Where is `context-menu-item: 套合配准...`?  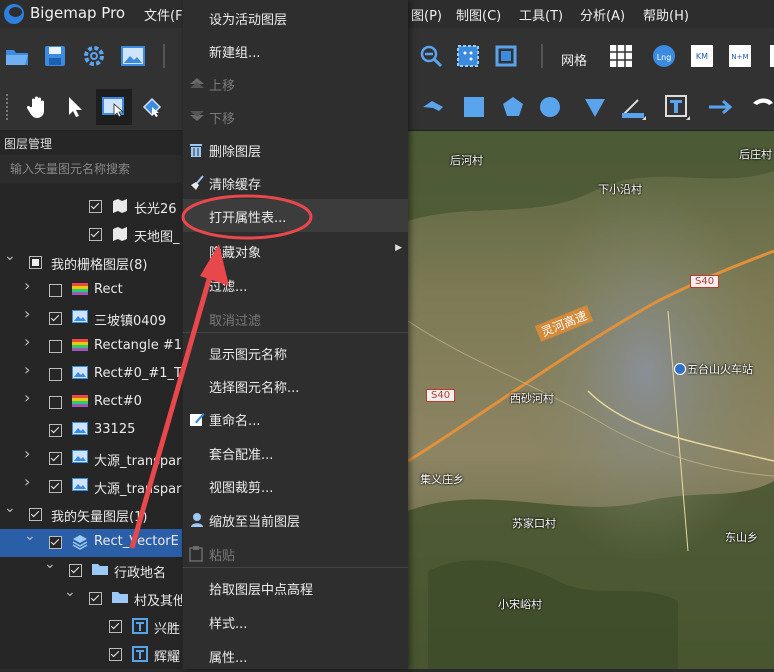 context-menu-item: 套合配准... is located at coordinates (295, 452).